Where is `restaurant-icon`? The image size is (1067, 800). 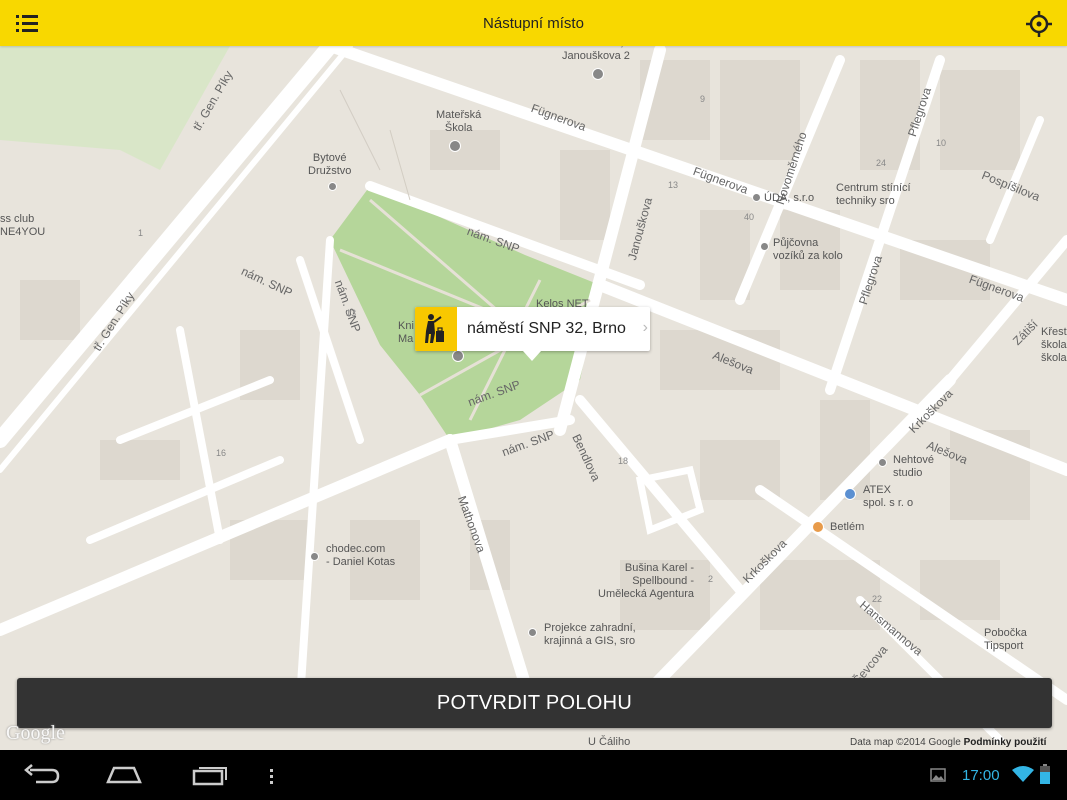 restaurant-icon is located at coordinates (818, 527).